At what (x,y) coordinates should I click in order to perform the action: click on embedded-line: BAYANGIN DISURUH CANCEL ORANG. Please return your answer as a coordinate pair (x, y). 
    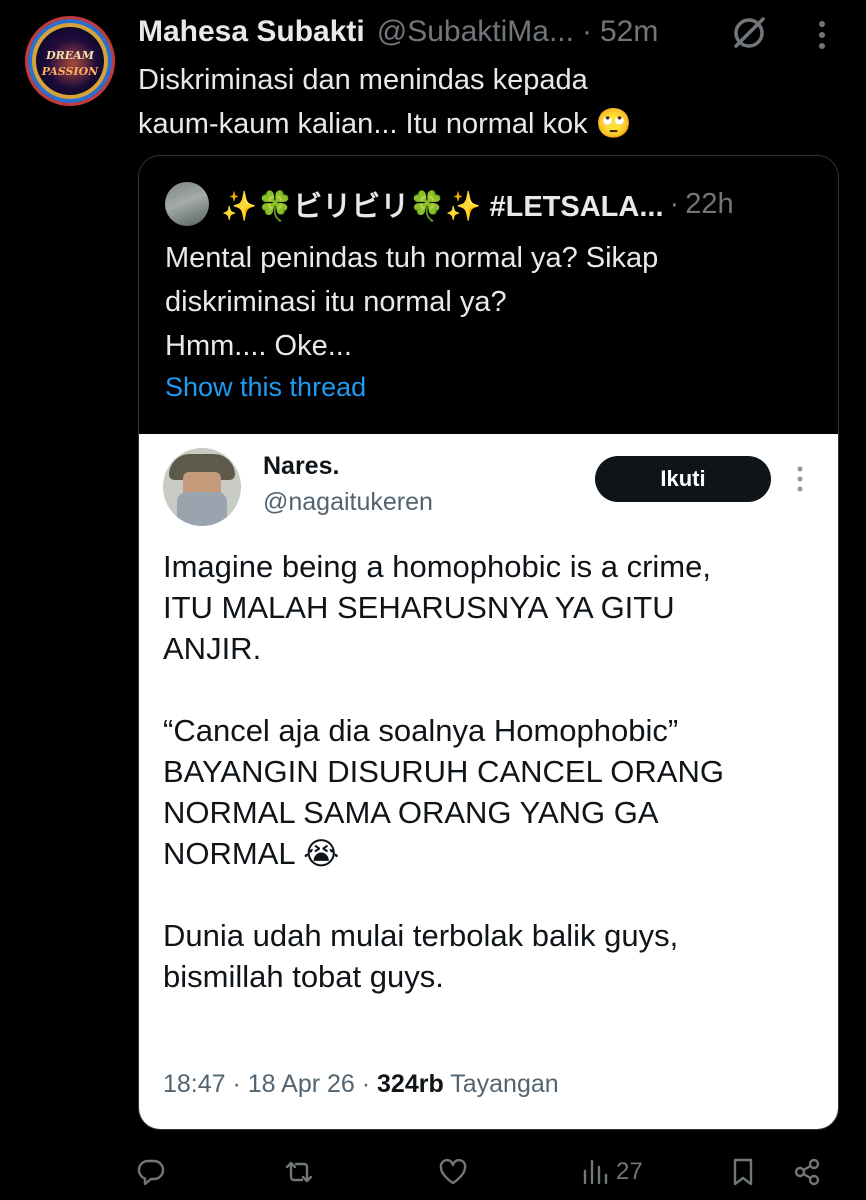
    Looking at the image, I should click on (443, 771).